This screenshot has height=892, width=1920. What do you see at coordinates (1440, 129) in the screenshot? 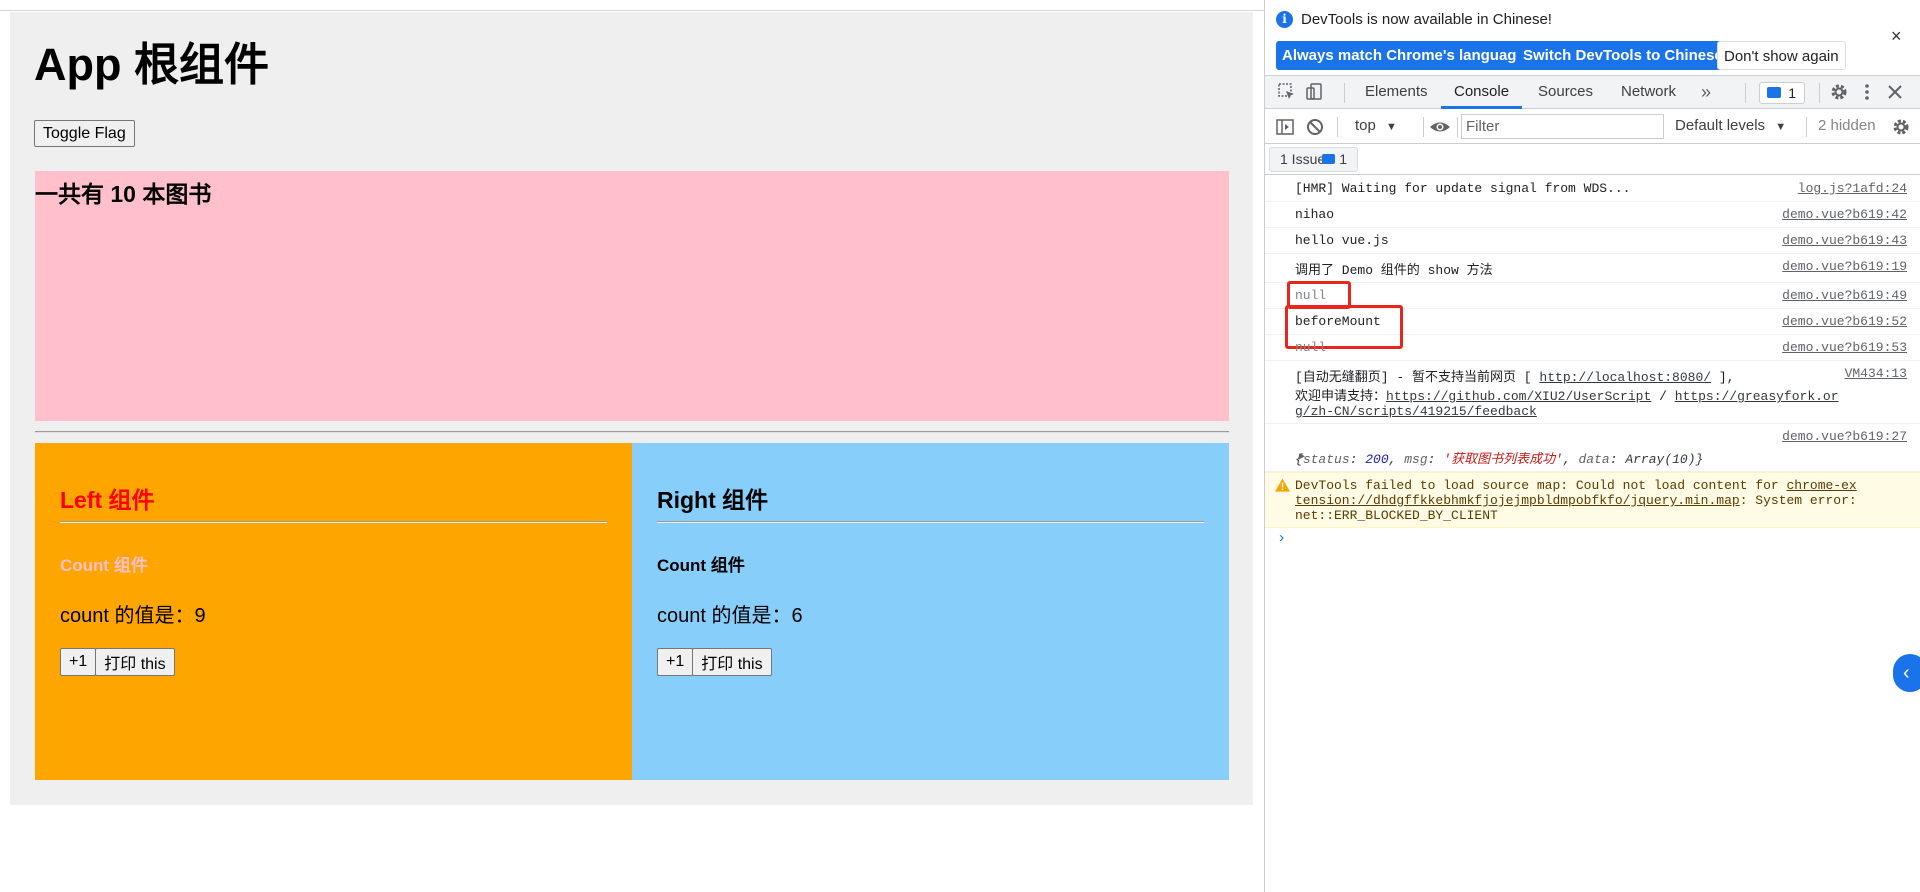
I see `live-expression-eye-icon` at bounding box center [1440, 129].